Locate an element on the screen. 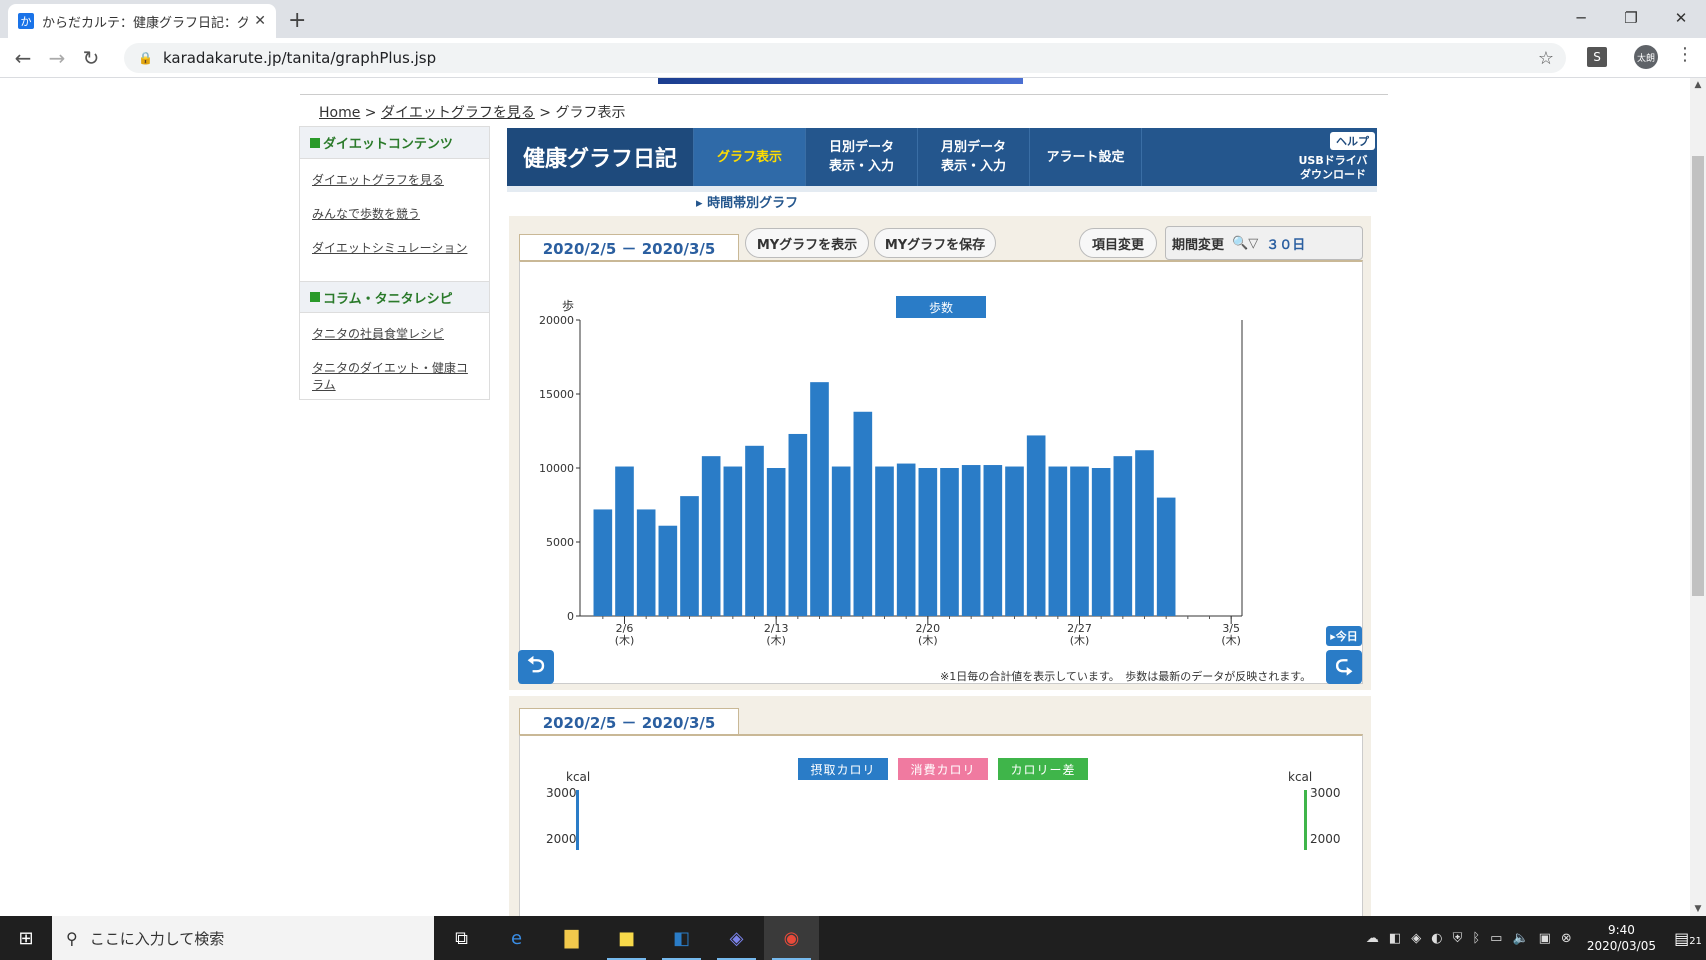  app-tray-icon: ◐ is located at coordinates (1436, 938).